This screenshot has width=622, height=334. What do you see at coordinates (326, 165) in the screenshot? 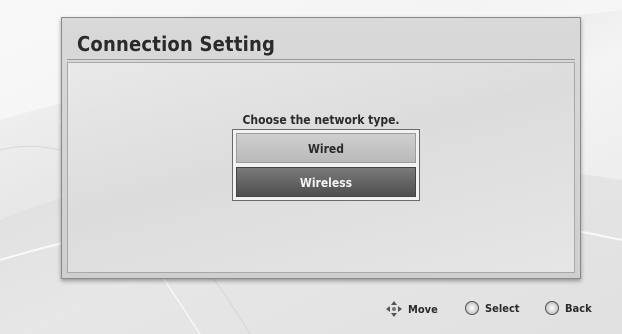
I see `network-type-options: Wired Wireless` at bounding box center [326, 165].